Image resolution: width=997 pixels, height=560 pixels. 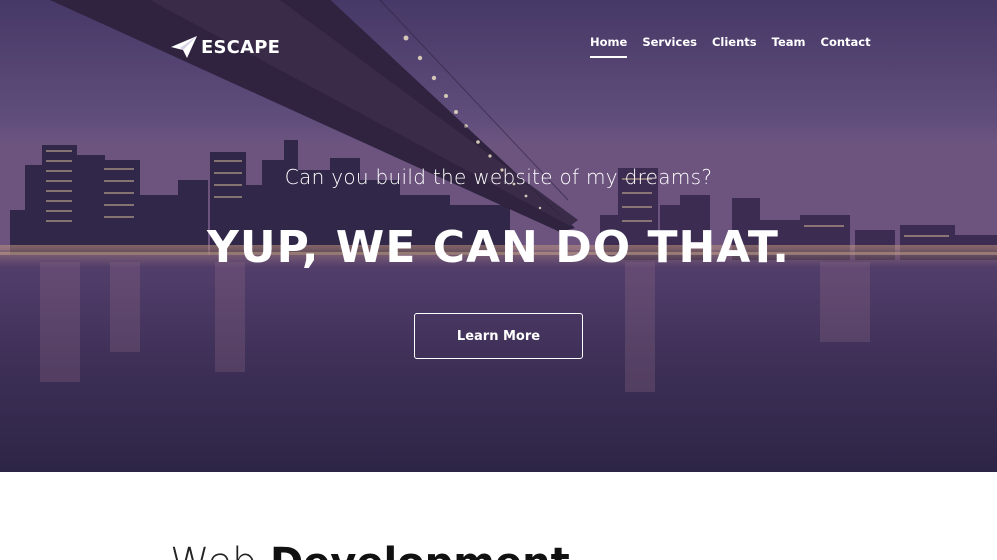 What do you see at coordinates (789, 46) in the screenshot?
I see `nav-item-team: Team` at bounding box center [789, 46].